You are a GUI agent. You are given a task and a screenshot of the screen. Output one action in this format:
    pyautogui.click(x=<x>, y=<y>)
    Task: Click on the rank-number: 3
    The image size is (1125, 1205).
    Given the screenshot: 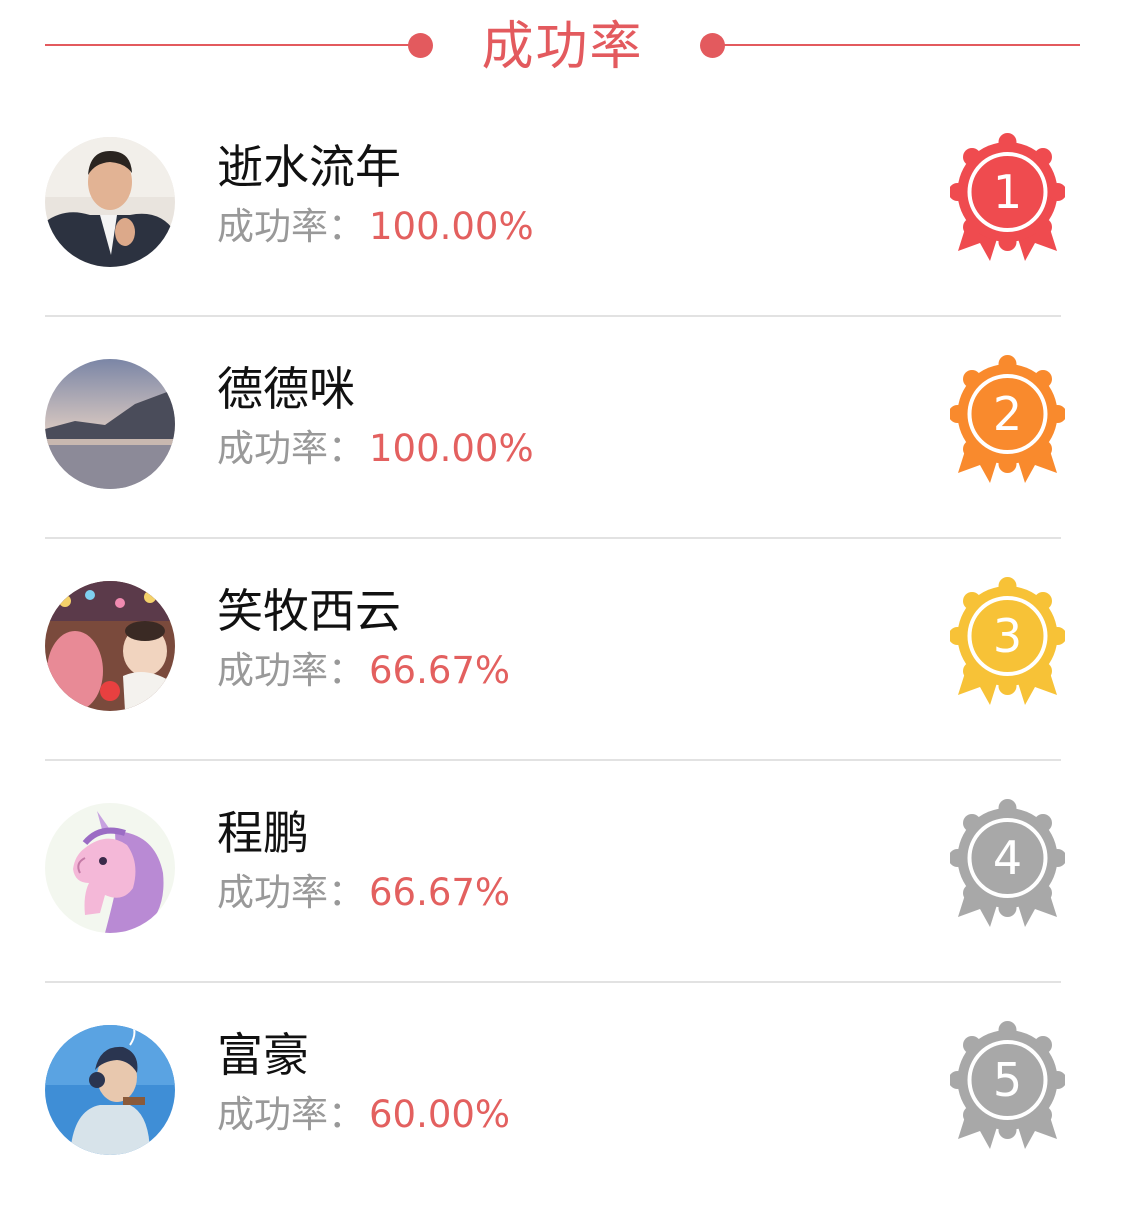 What is the action you would take?
    pyautogui.click(x=1007, y=636)
    